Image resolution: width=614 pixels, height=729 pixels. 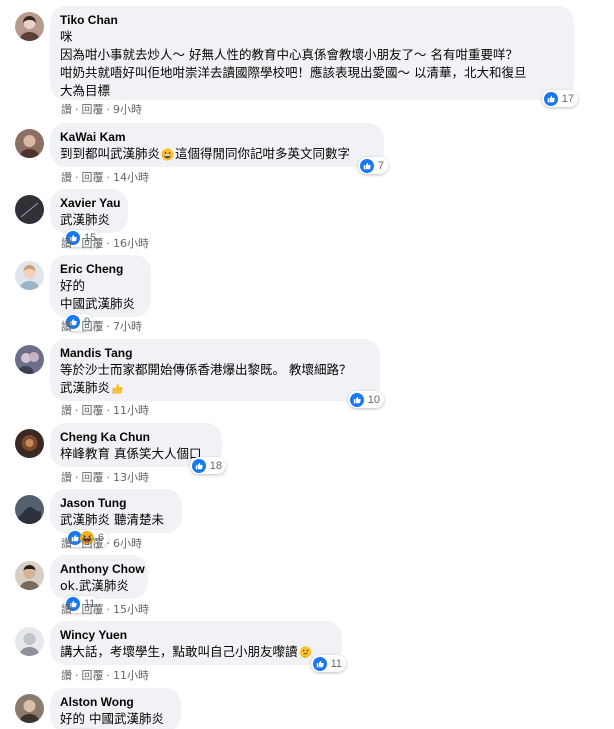 I want to click on comment-bubble: Anthony Chow ok.武漢肺炎 11, so click(x=99, y=584).